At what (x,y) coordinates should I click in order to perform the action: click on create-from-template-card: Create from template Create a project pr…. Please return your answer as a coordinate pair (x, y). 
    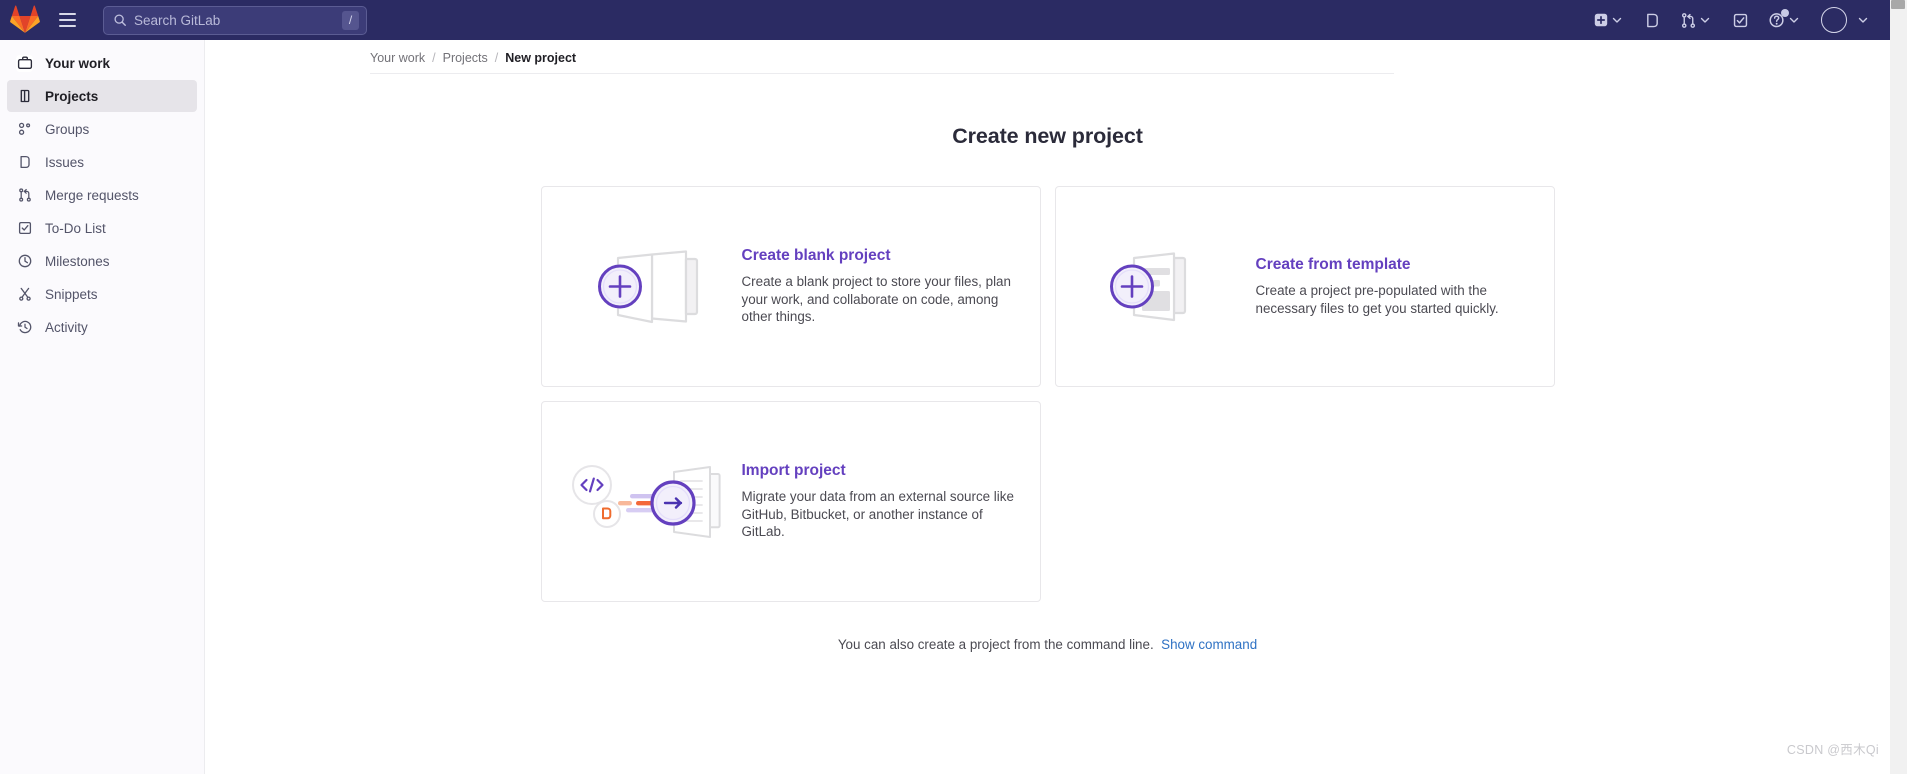
    Looking at the image, I should click on (1304, 286).